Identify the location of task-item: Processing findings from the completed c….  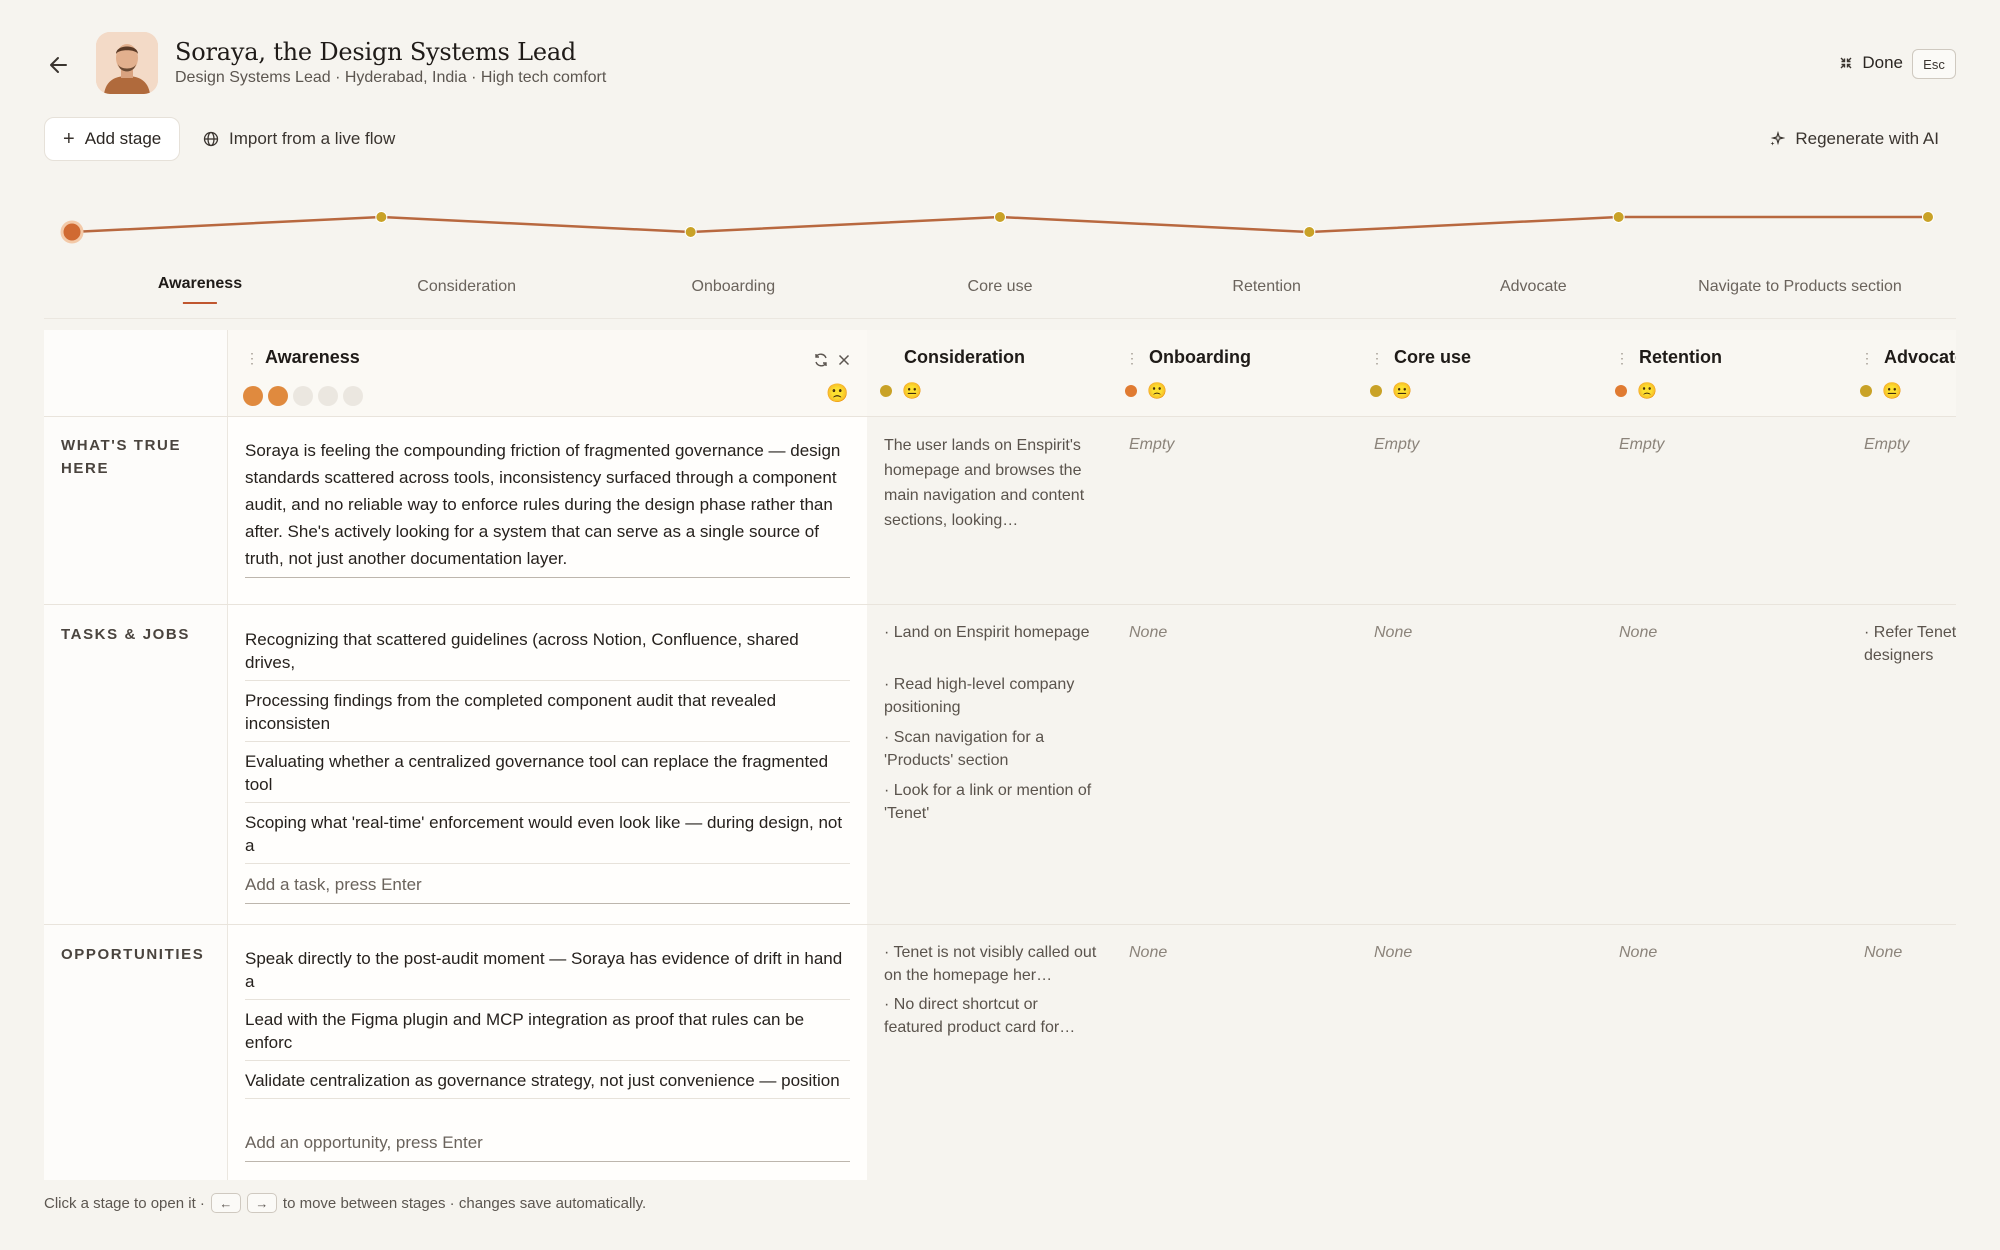
(547, 715).